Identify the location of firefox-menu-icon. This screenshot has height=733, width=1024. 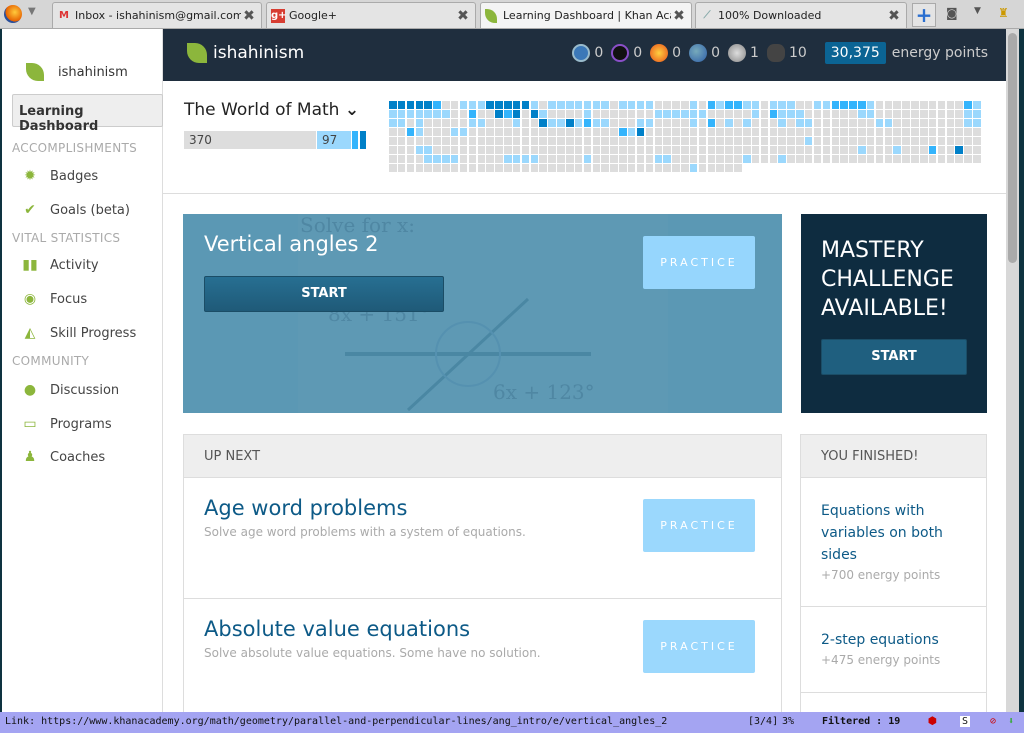
(13, 14).